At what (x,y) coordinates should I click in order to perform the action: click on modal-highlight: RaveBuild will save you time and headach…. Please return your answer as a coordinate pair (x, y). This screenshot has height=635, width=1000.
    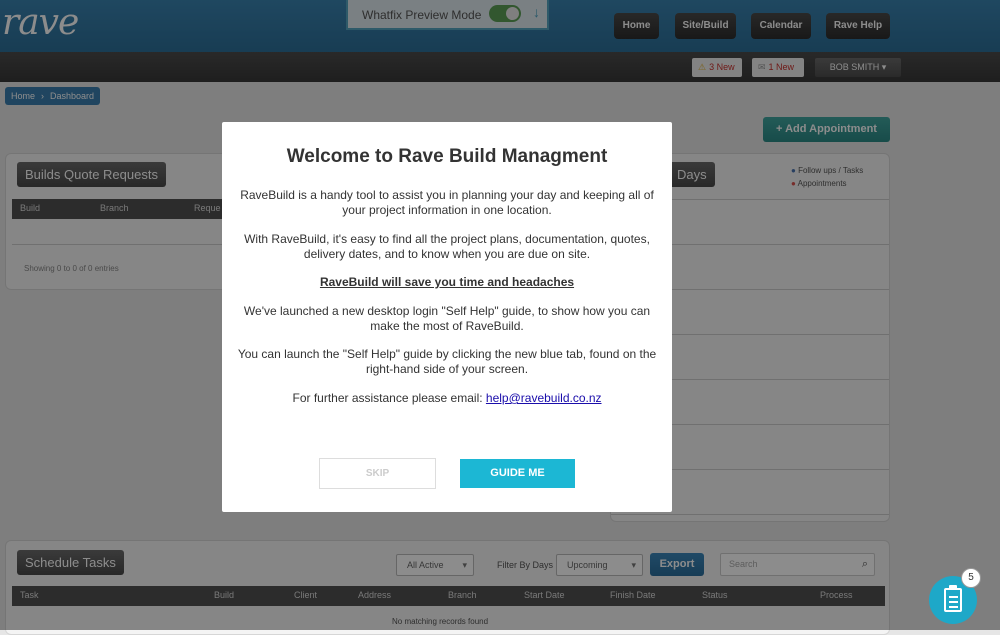
    Looking at the image, I should click on (447, 282).